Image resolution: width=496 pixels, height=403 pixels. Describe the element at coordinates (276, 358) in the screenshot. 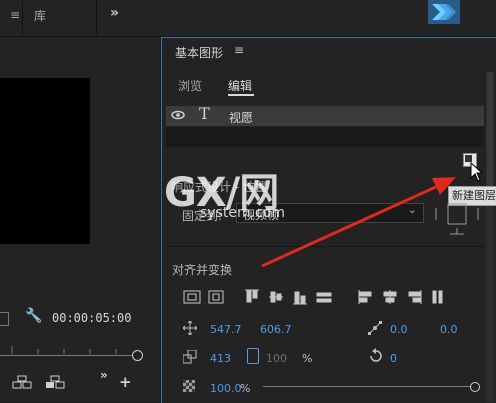

I see `scale-width-value: 100` at that location.